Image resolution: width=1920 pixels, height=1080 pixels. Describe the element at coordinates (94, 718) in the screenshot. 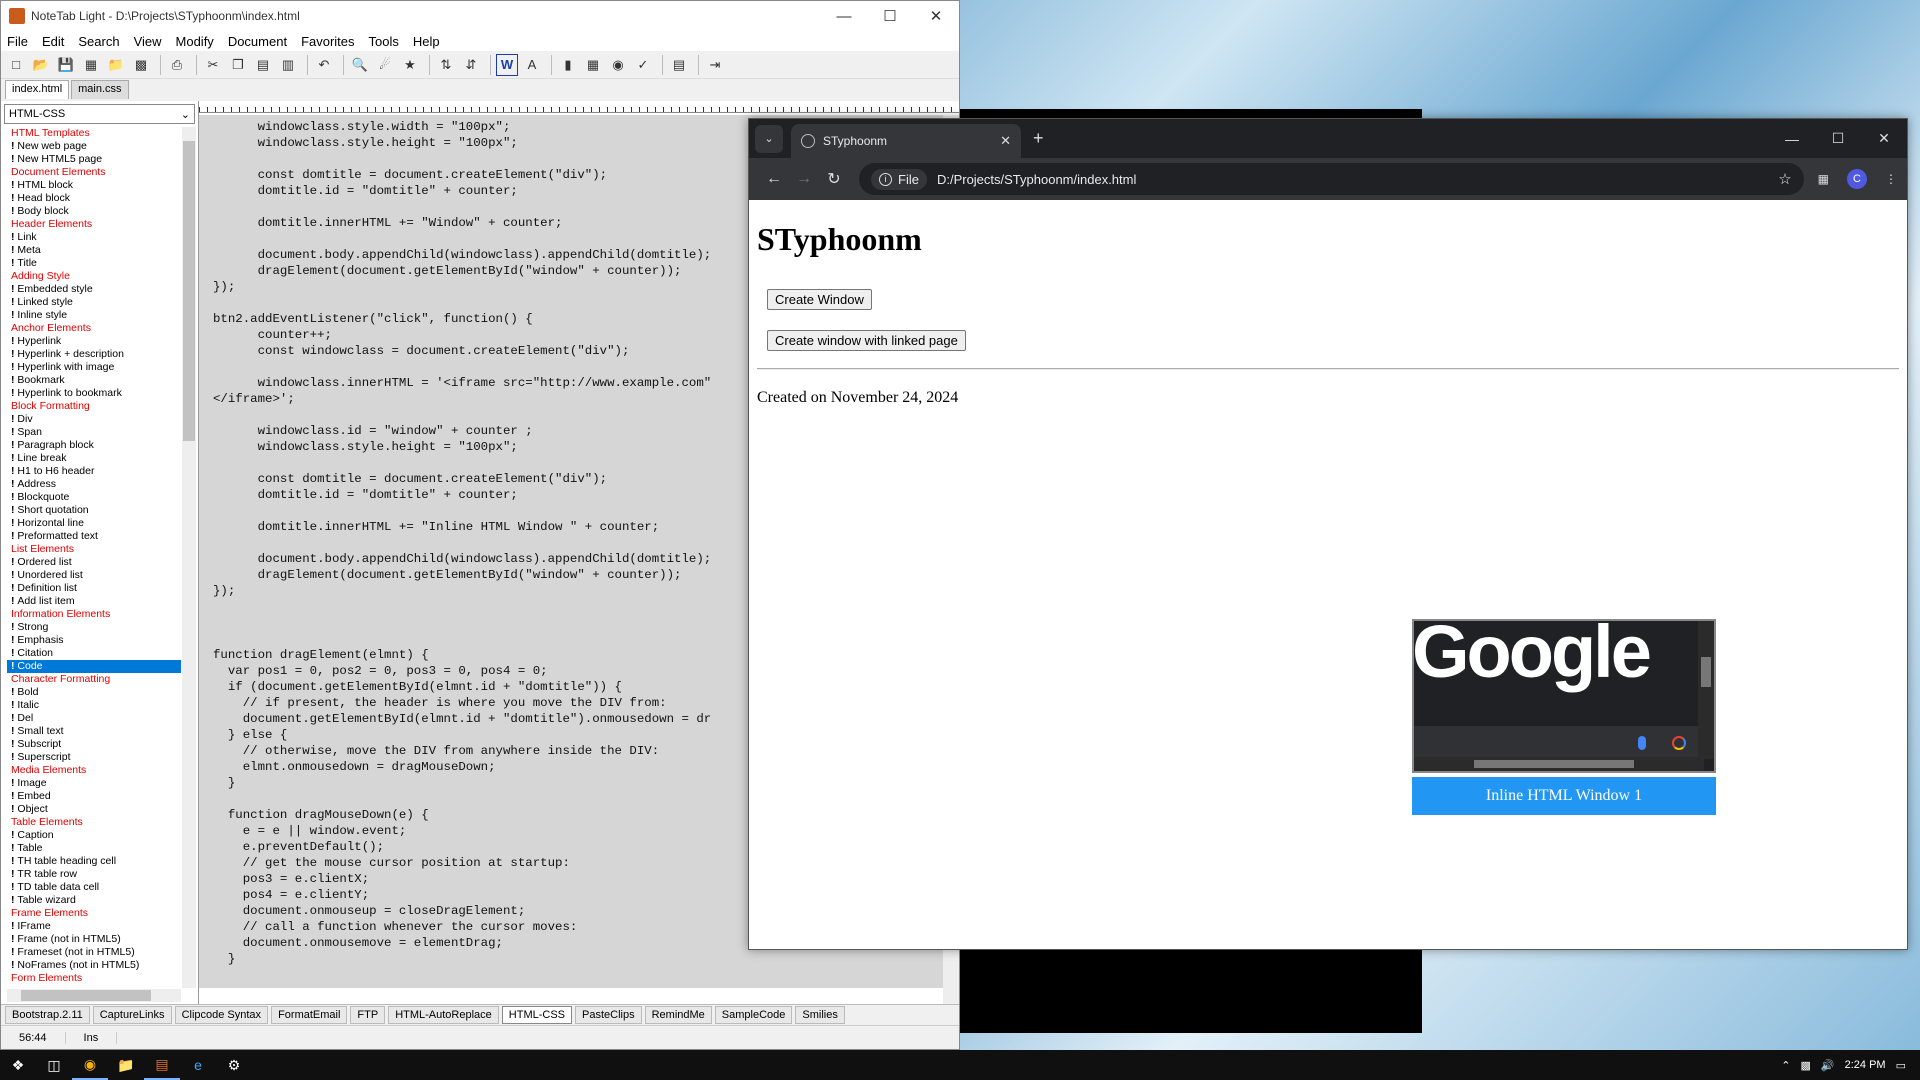

I see `clip-item: Del` at that location.